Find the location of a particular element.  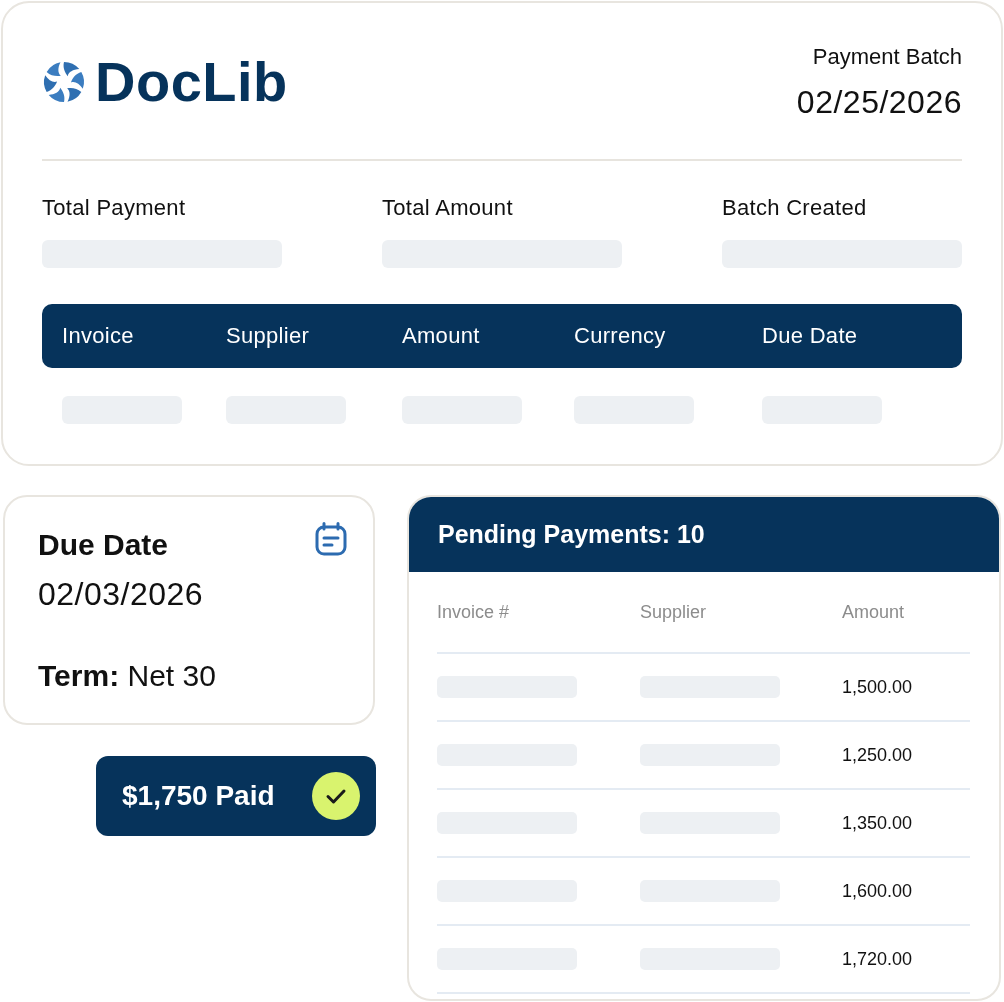

logo-text: DocLib is located at coordinates (191, 82).